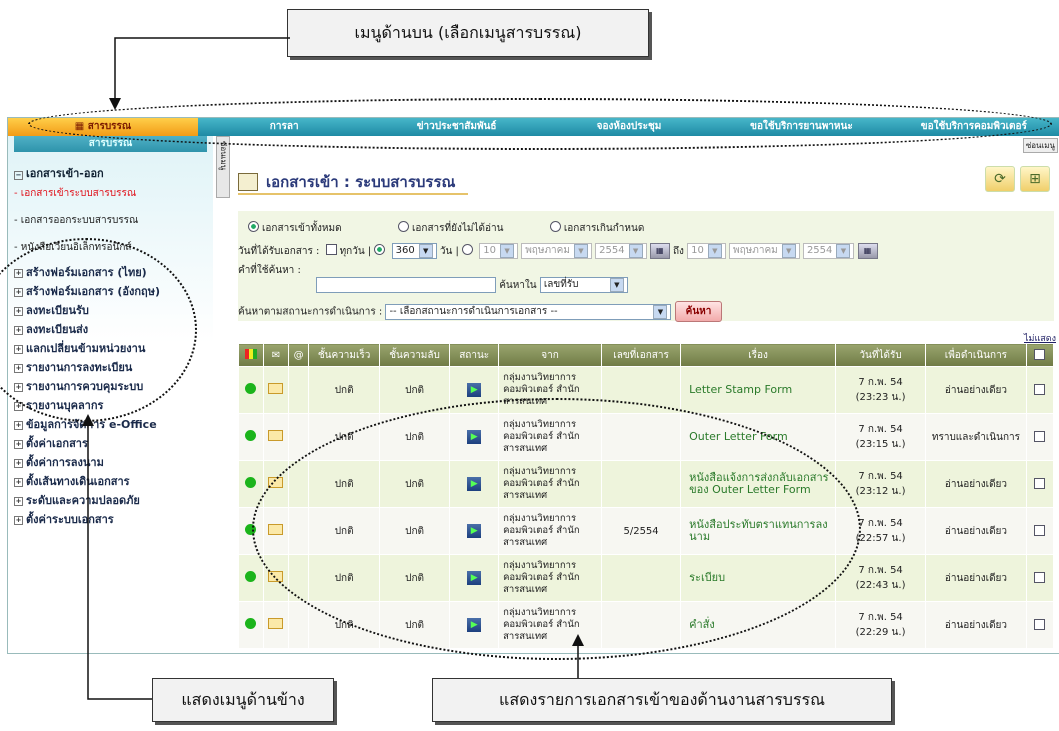 This screenshot has width=1059, height=731. What do you see at coordinates (403, 226) in the screenshot?
I see `radio-unread` at bounding box center [403, 226].